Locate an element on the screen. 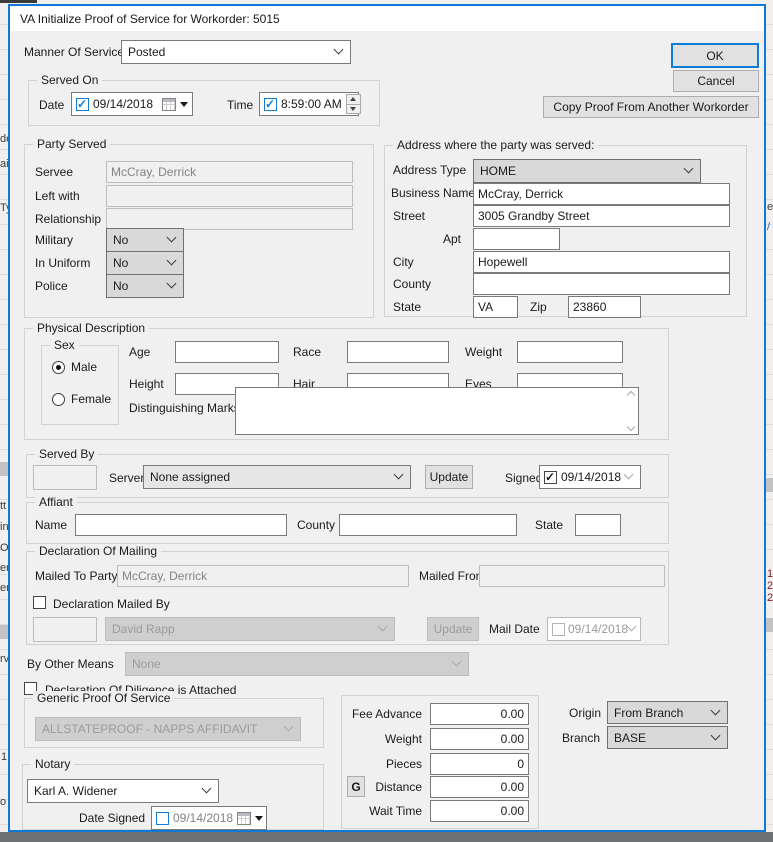 This screenshot has width=773, height=842. wait-time-field is located at coordinates (479, 811).